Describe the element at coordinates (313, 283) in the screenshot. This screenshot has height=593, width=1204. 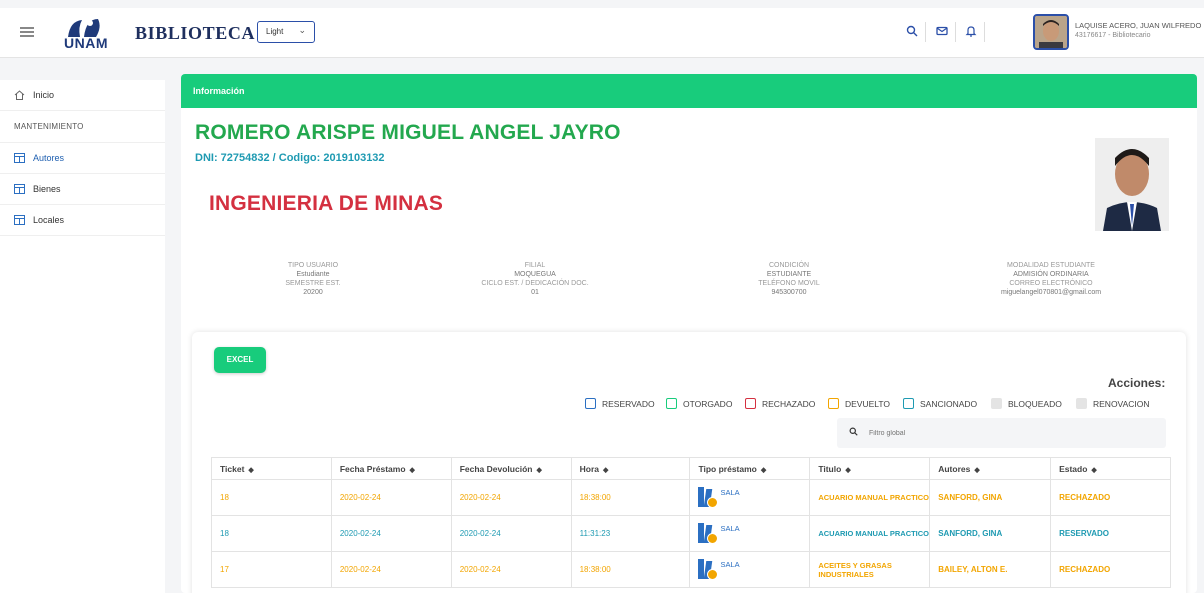
I see `info-label: SEMESTRE EST.` at that location.